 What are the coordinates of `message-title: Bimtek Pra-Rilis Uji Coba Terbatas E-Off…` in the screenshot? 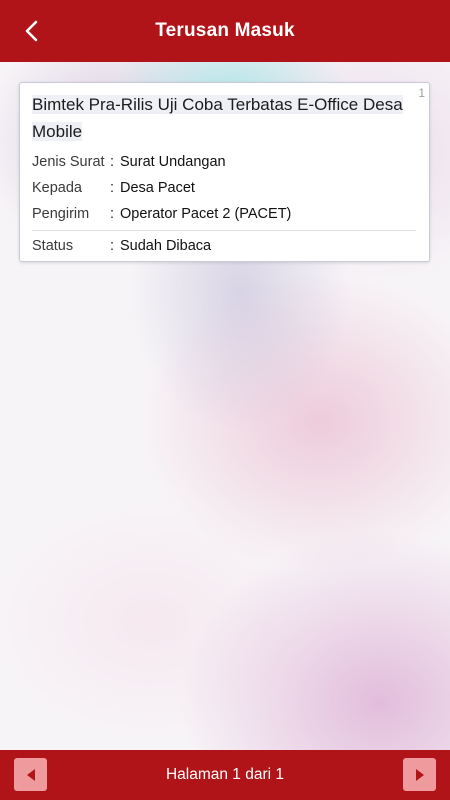 It's located at (224, 118).